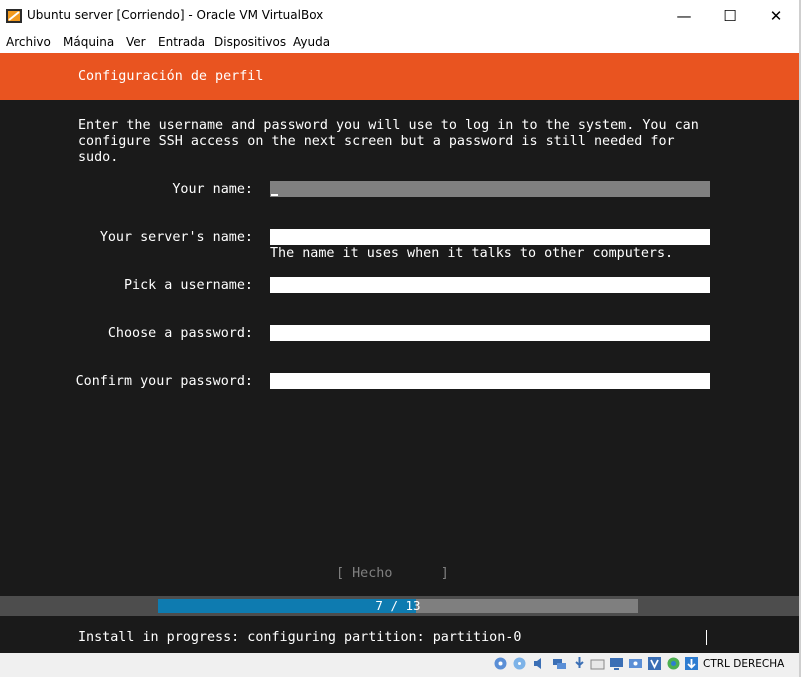  I want to click on installer-header: Configuración de perfil, so click(399, 76).